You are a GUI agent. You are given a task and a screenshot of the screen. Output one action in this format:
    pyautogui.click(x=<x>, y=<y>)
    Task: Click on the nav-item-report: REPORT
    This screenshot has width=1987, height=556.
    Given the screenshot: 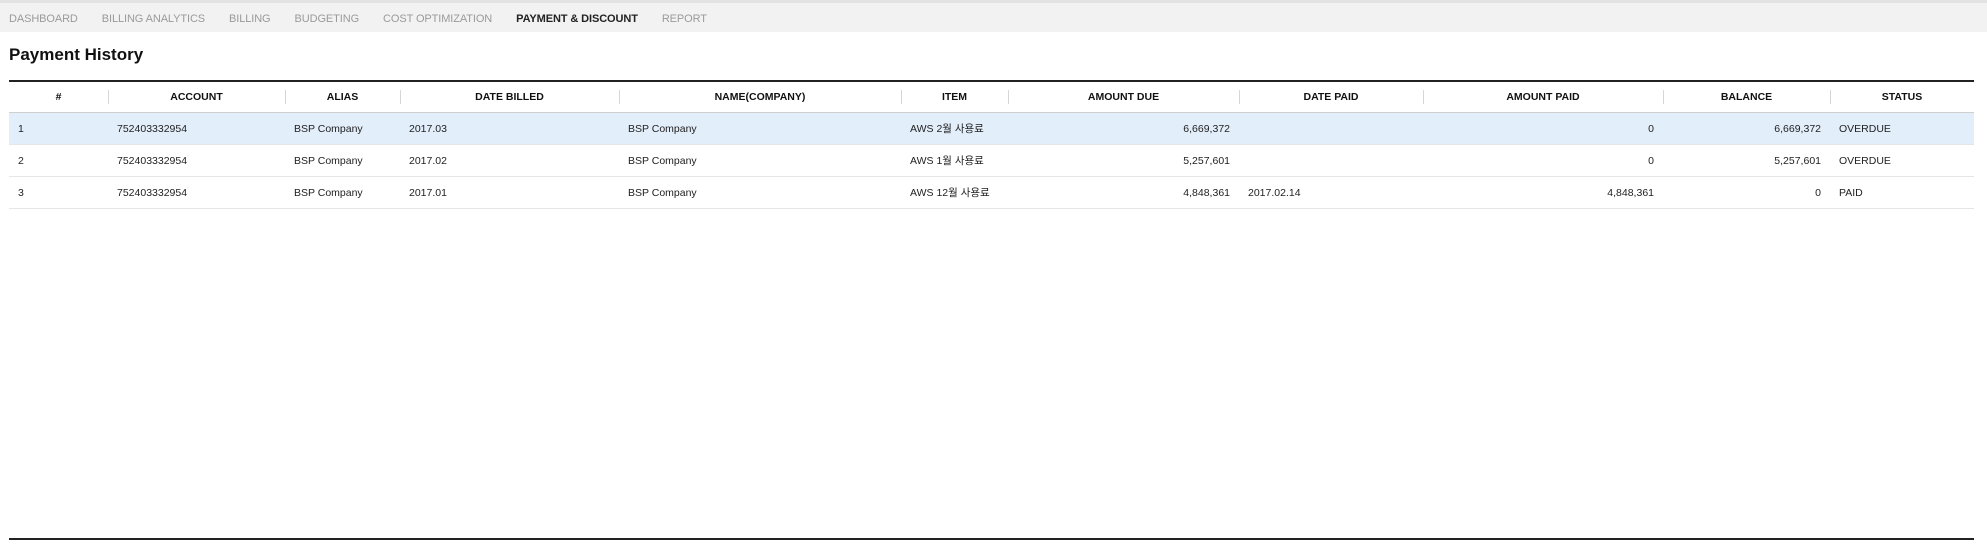 What is the action you would take?
    pyautogui.click(x=684, y=19)
    